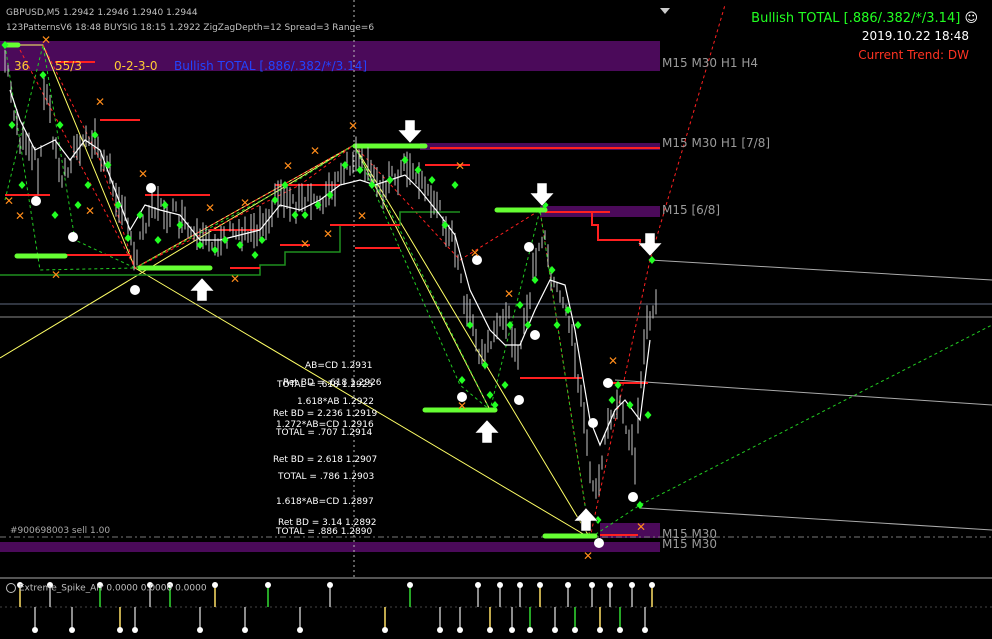 This screenshot has height=639, width=992. What do you see at coordinates (326, 477) in the screenshot?
I see `fib-label: TOTAL = .786 1.2903` at bounding box center [326, 477].